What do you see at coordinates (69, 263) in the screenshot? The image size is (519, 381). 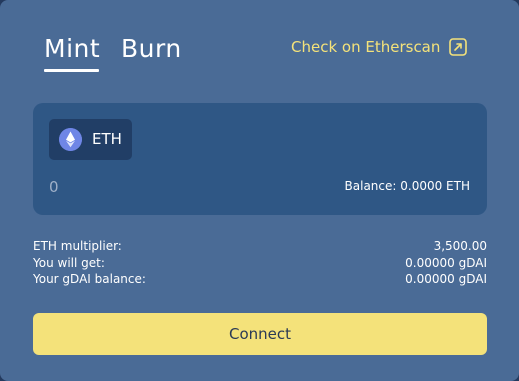 I see `info-label: You will get:` at bounding box center [69, 263].